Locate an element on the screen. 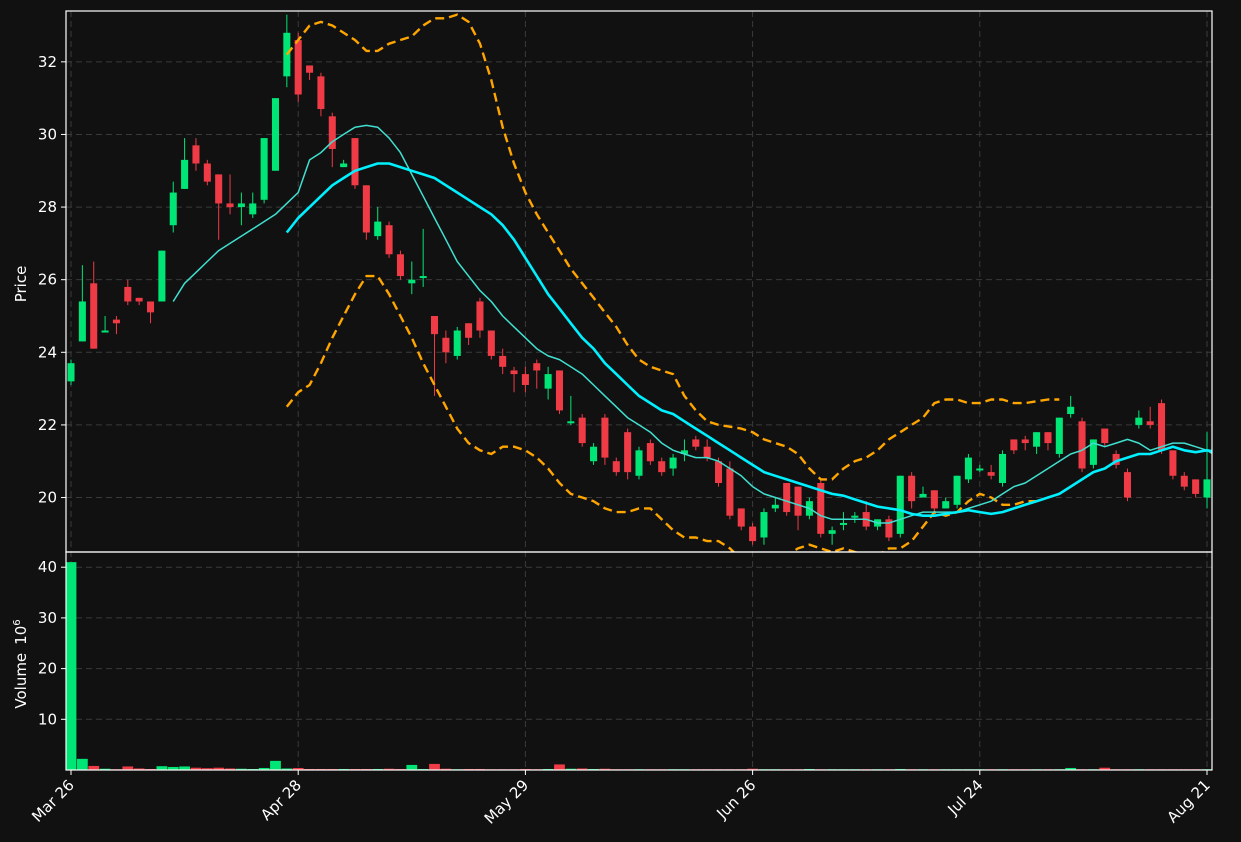  volume-axis-exponent: 6 is located at coordinates (17, 622).